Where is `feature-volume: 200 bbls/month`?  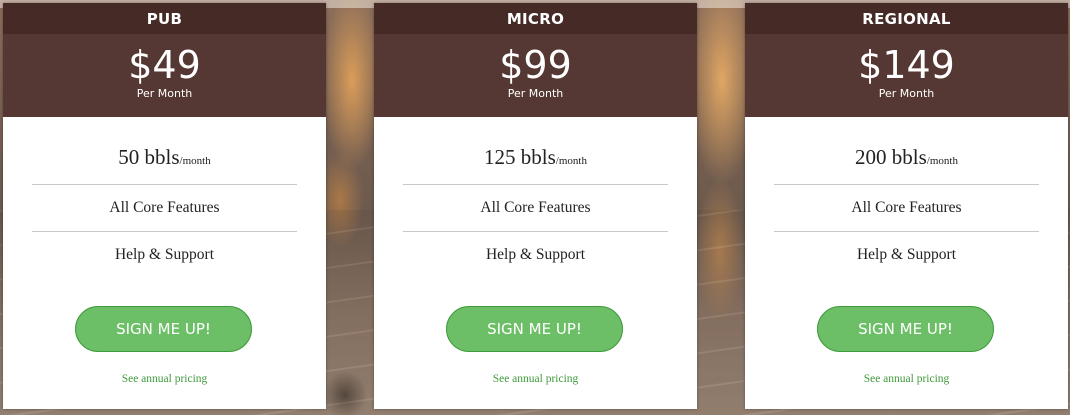 feature-volume: 200 bbls/month is located at coordinates (906, 164).